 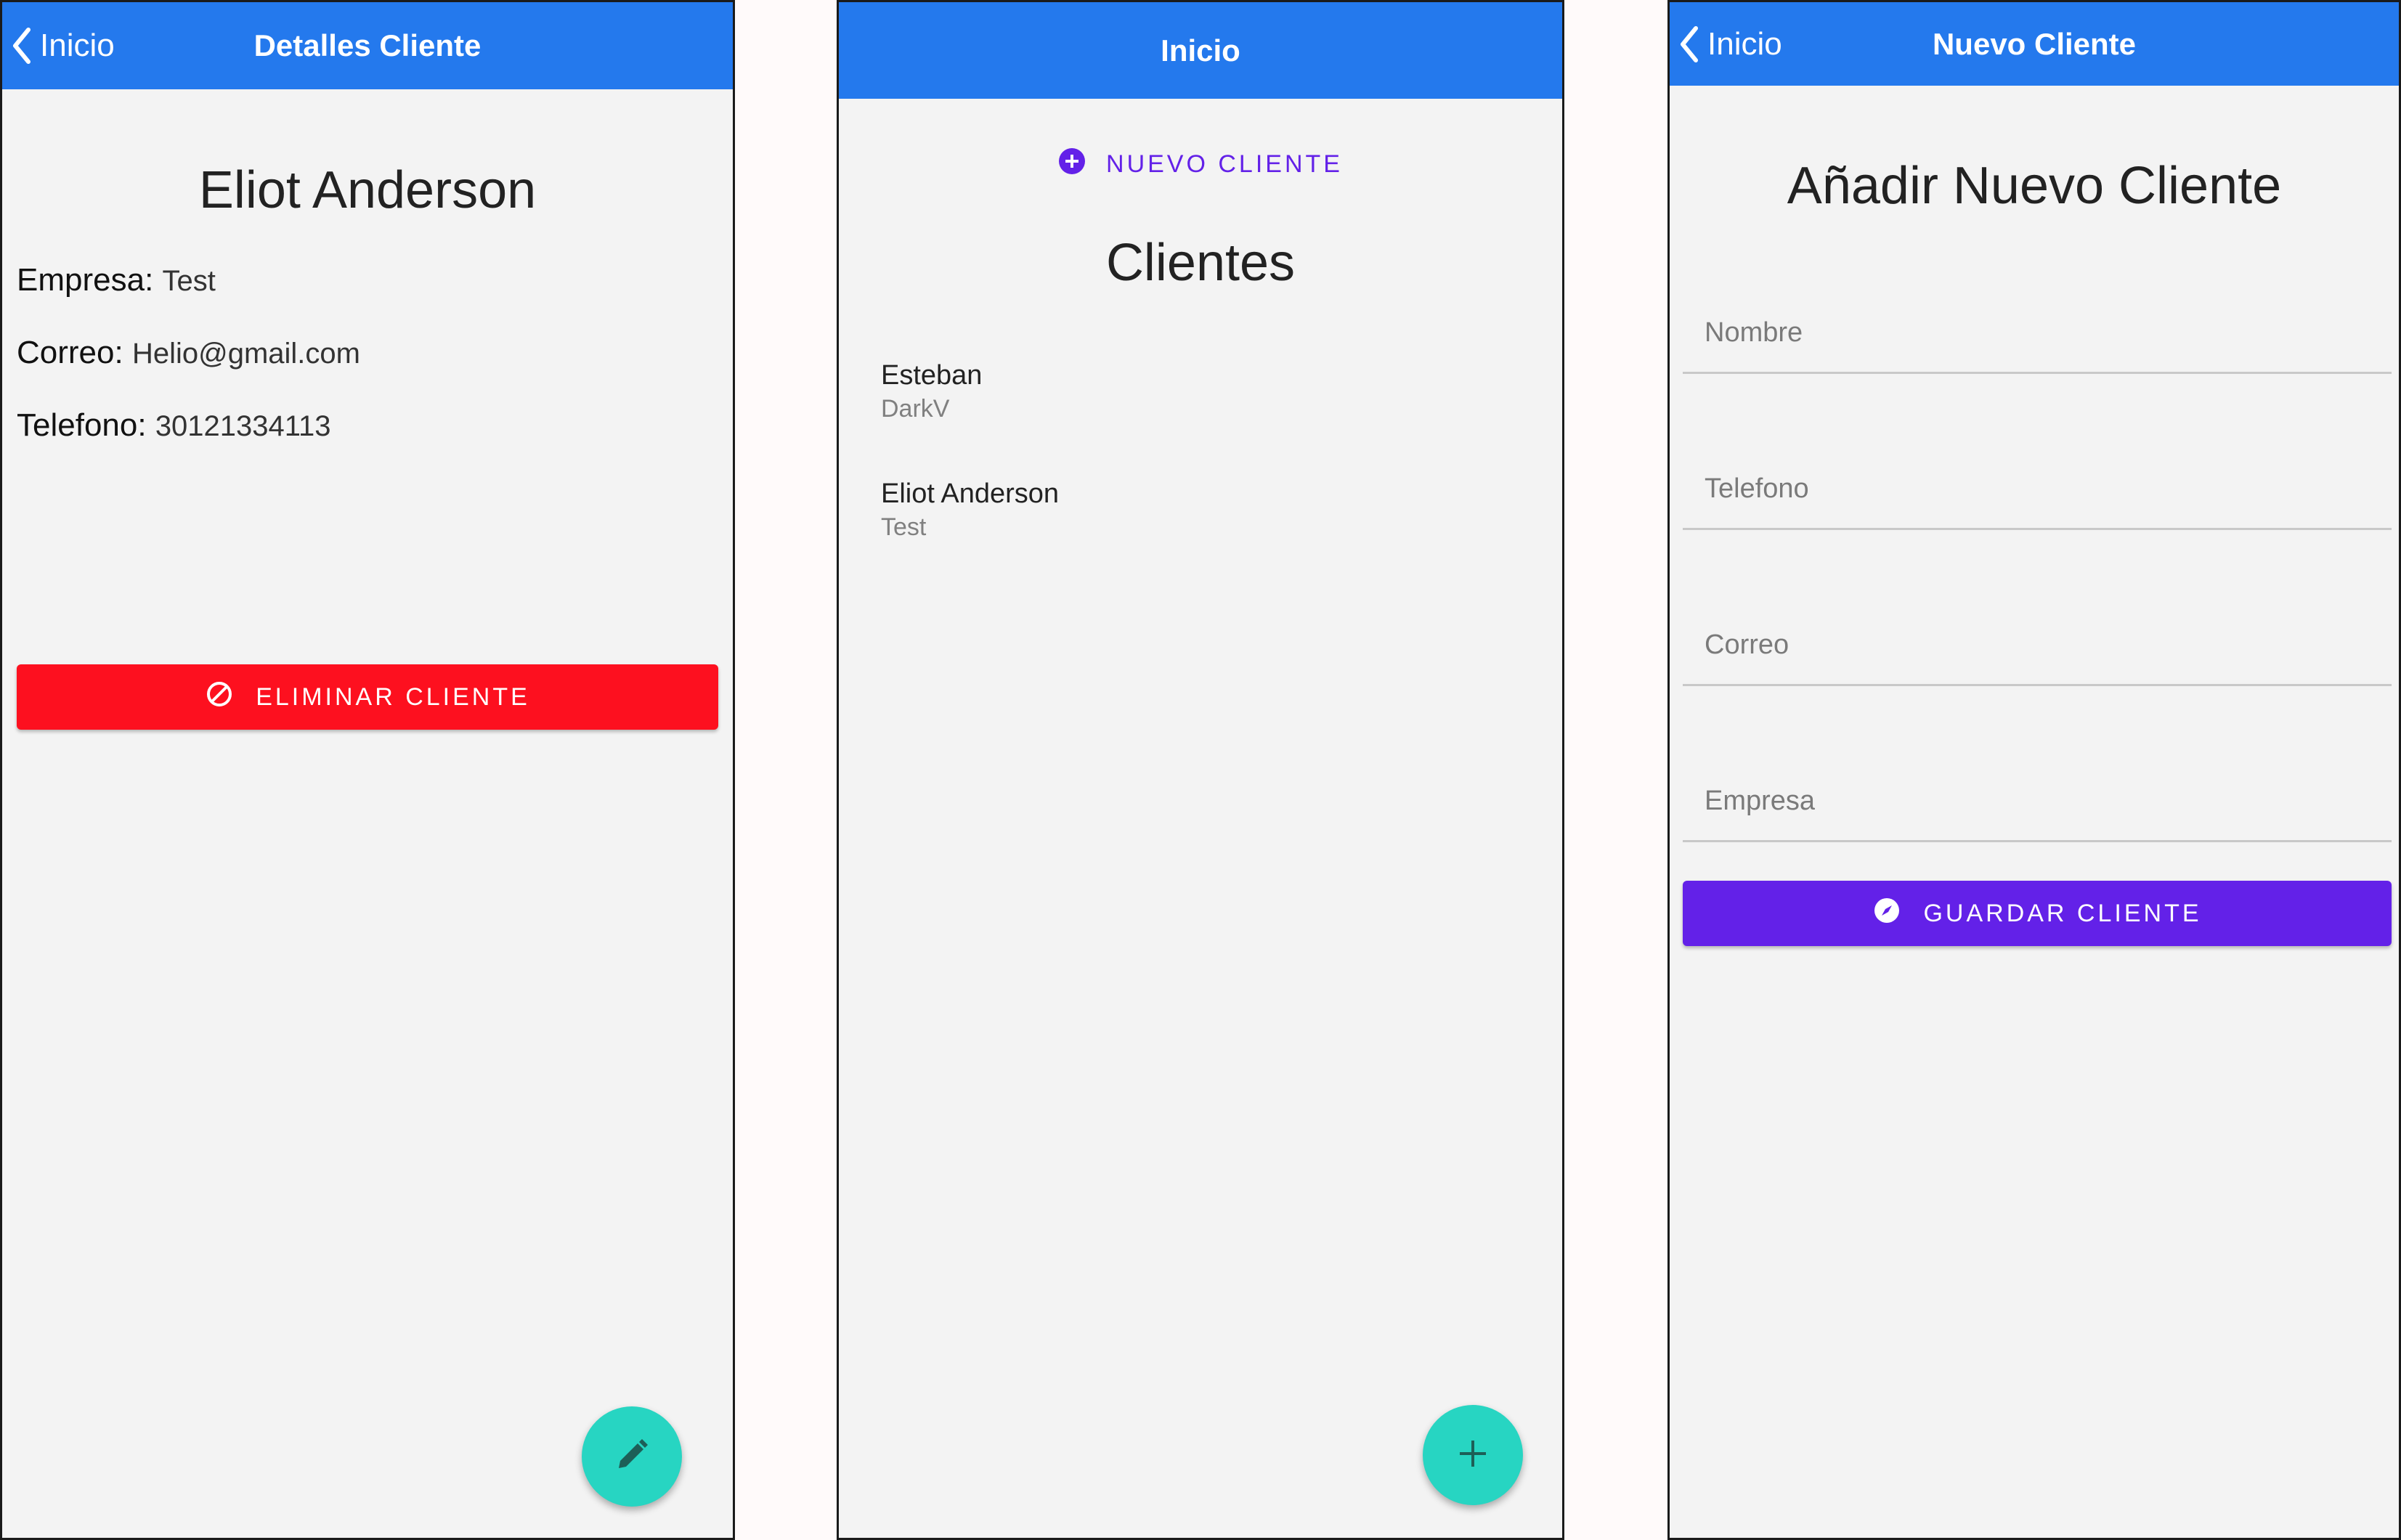 I want to click on company-value: Test, so click(x=189, y=281).